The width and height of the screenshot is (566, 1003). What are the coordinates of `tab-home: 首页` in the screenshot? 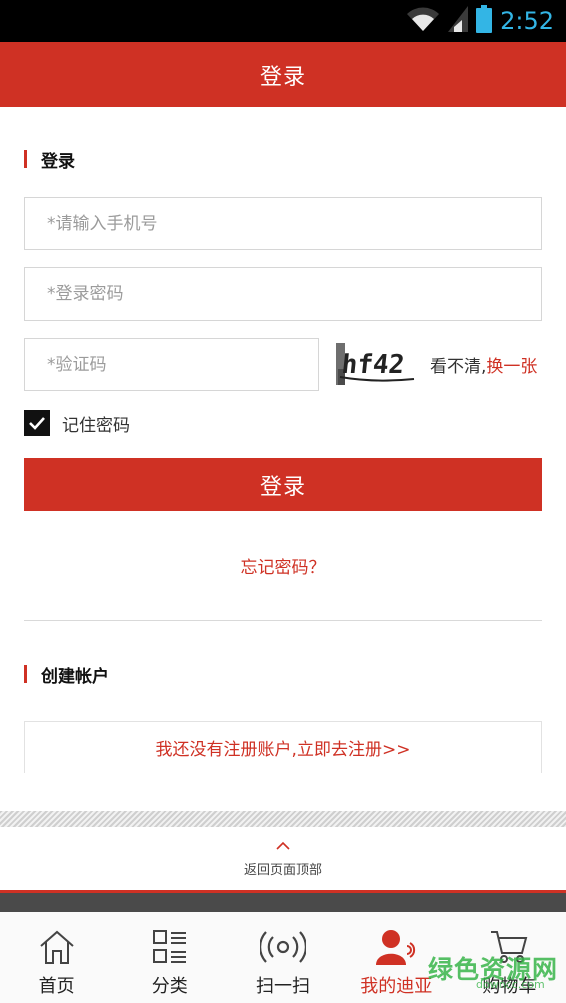 It's located at (56, 957).